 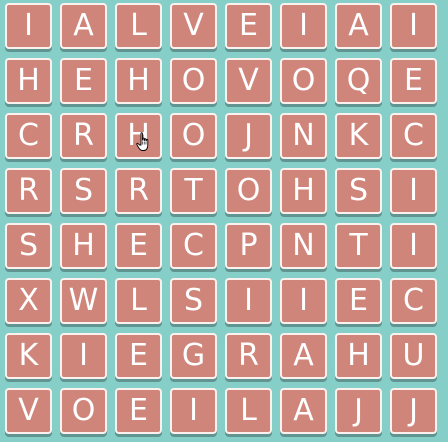 I want to click on letter-tile-r5-c3: E, so click(x=138, y=246).